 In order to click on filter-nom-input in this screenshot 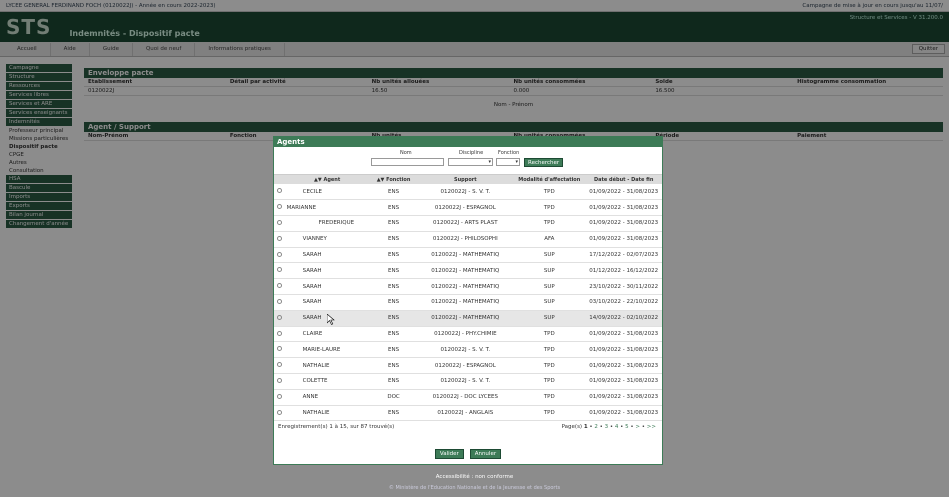, I will do `click(407, 162)`.